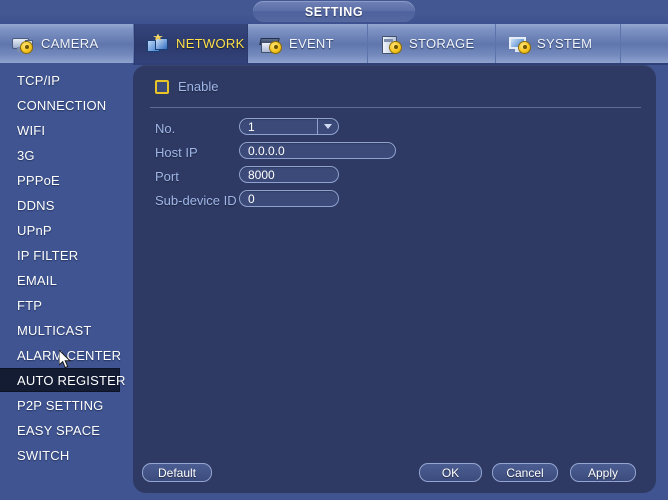  Describe the element at coordinates (60, 355) in the screenshot. I see `sidebar-item-alarm-center: ALARM CENTER` at that location.